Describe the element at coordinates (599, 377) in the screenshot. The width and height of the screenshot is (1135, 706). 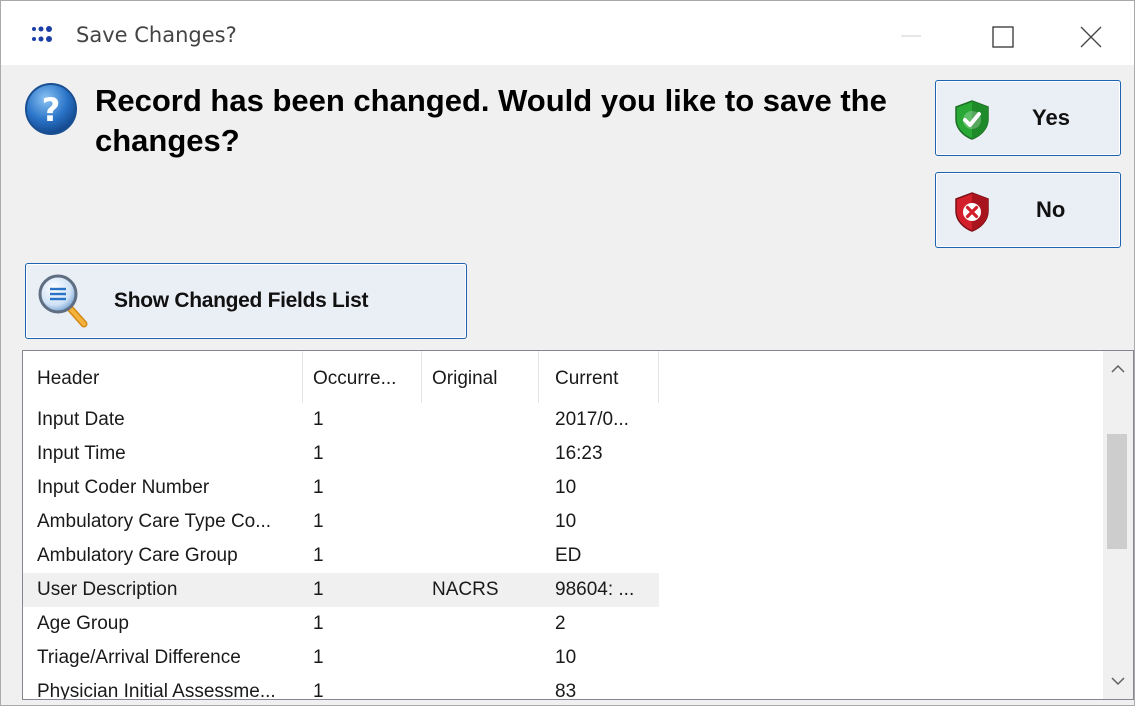
I see `column-header-current: Current` at that location.